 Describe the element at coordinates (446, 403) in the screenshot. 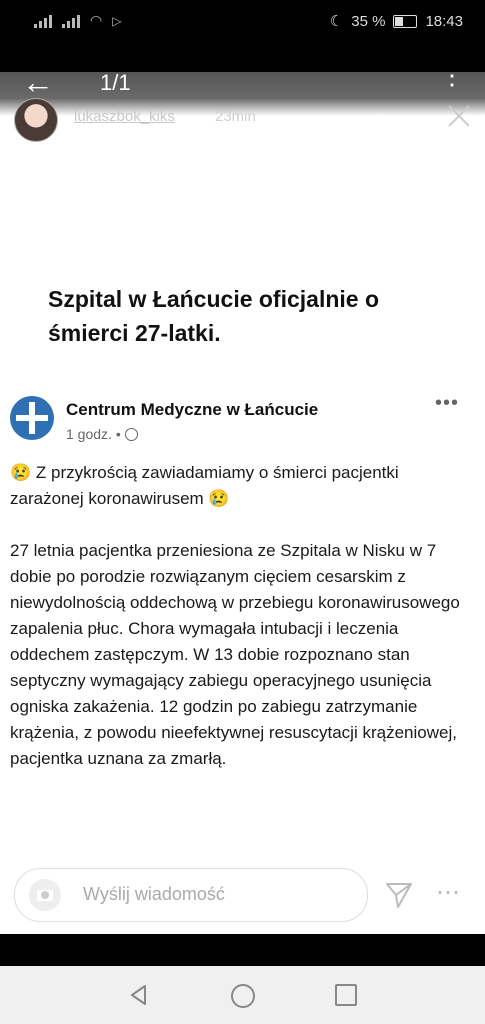

I see `post-more-icon: •••` at that location.